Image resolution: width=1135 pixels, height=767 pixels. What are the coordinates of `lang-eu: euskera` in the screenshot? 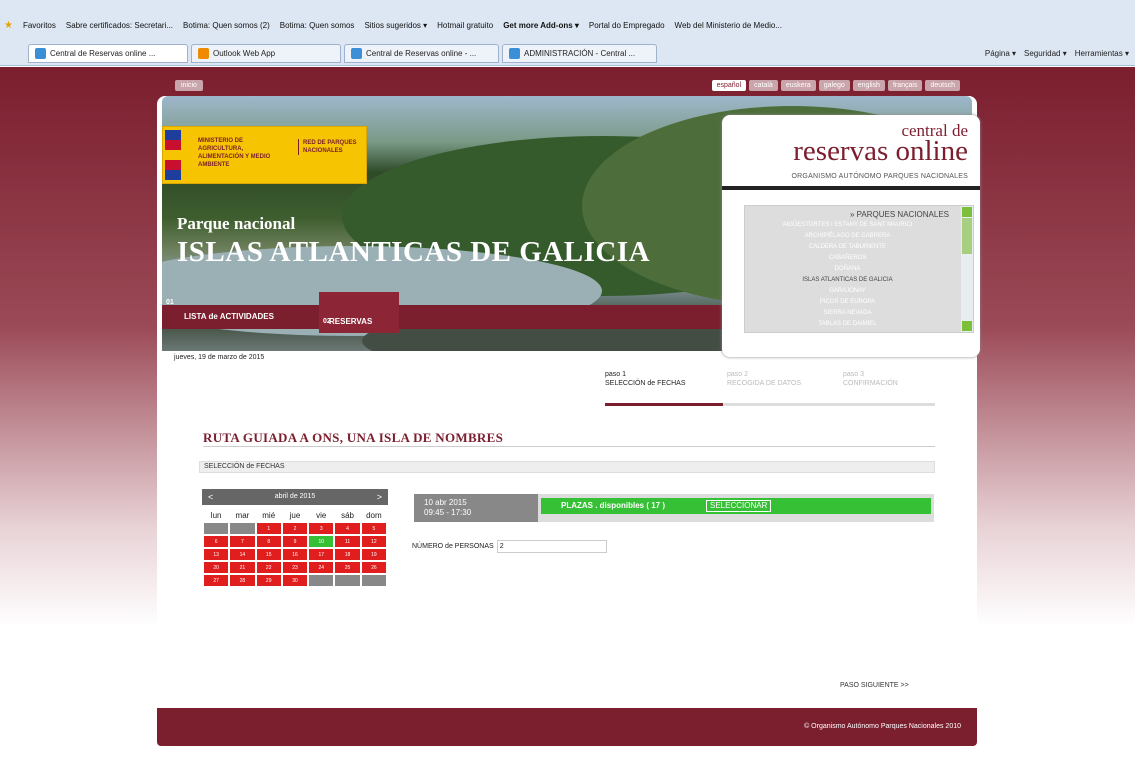 It's located at (798, 85).